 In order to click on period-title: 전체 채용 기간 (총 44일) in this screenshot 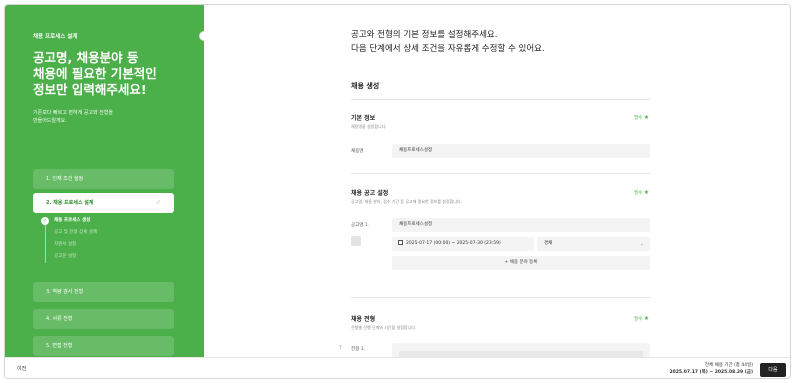, I will do `click(728, 365)`.